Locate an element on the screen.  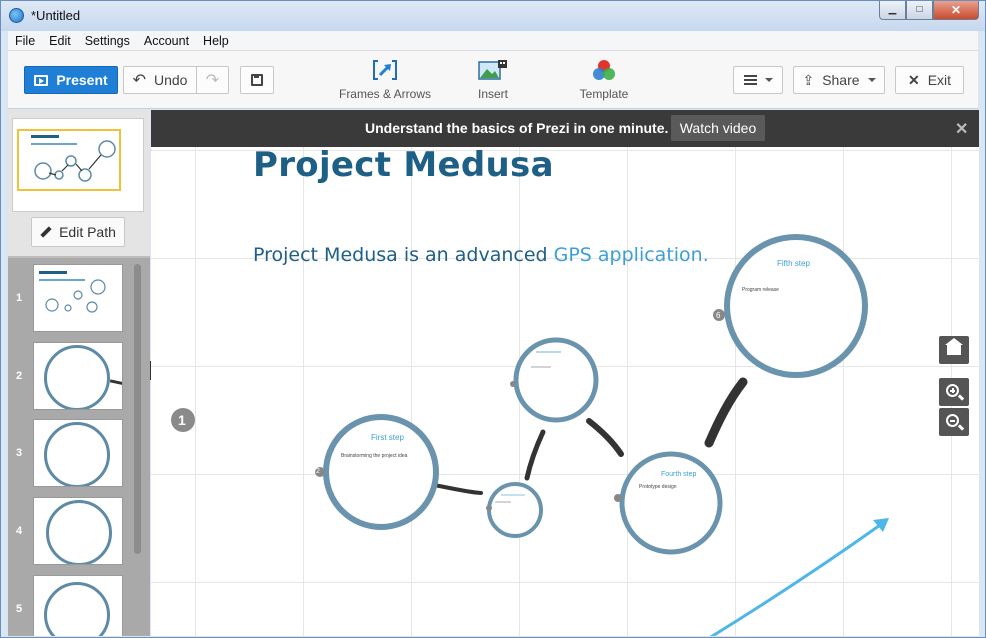
menu-icon is located at coordinates (750, 80).